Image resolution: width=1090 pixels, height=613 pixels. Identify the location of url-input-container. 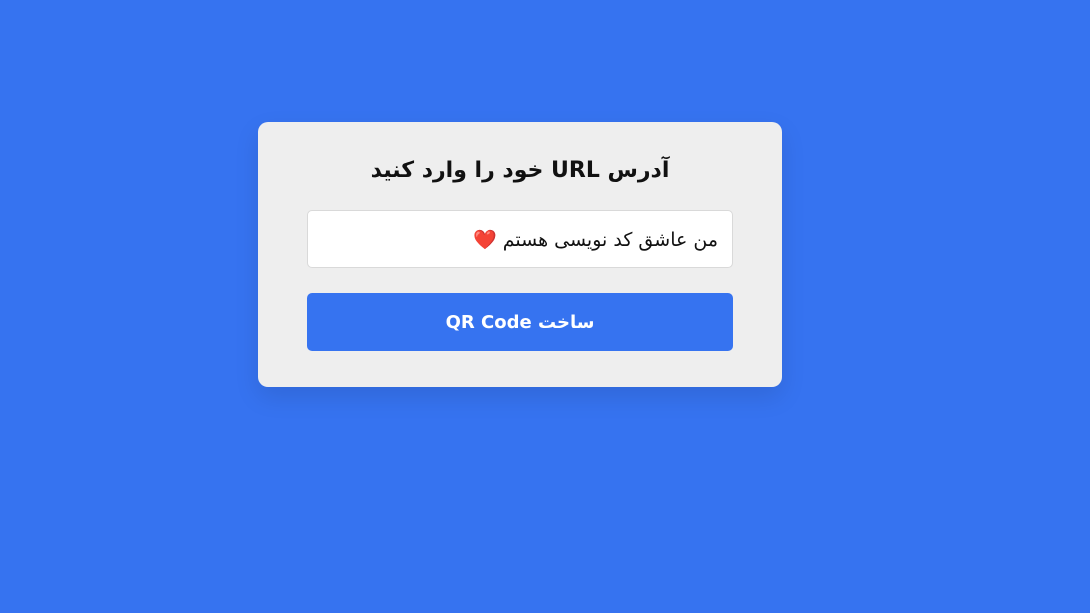
(520, 239).